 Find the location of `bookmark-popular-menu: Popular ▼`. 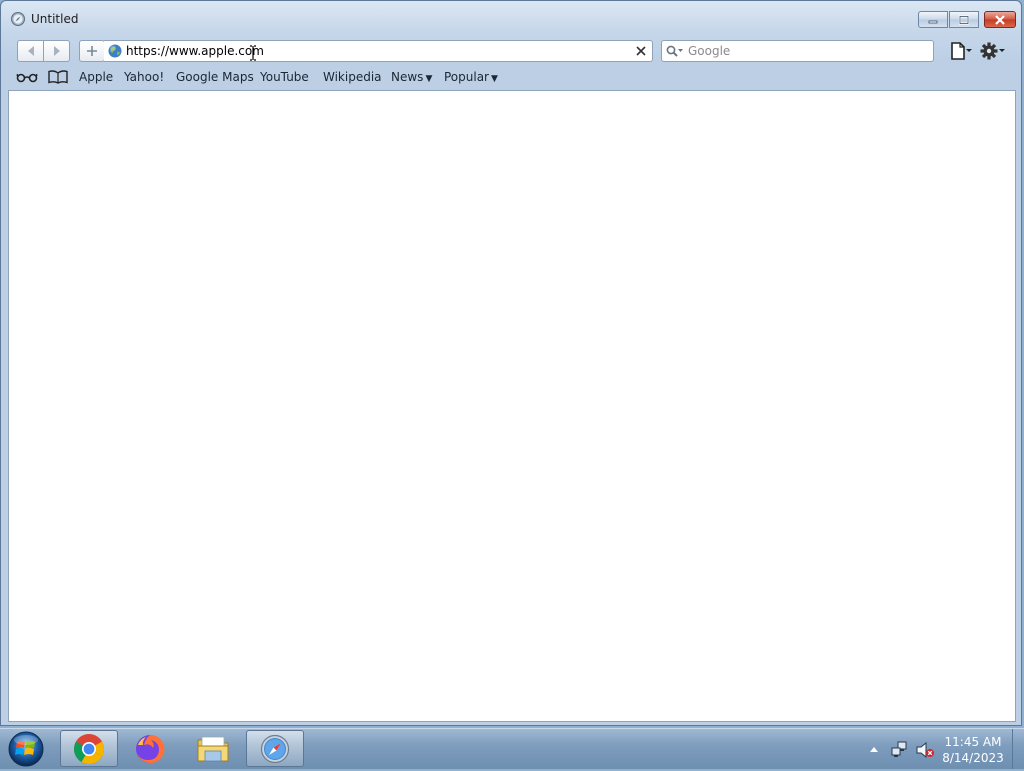

bookmark-popular-menu: Popular ▼ is located at coordinates (471, 77).